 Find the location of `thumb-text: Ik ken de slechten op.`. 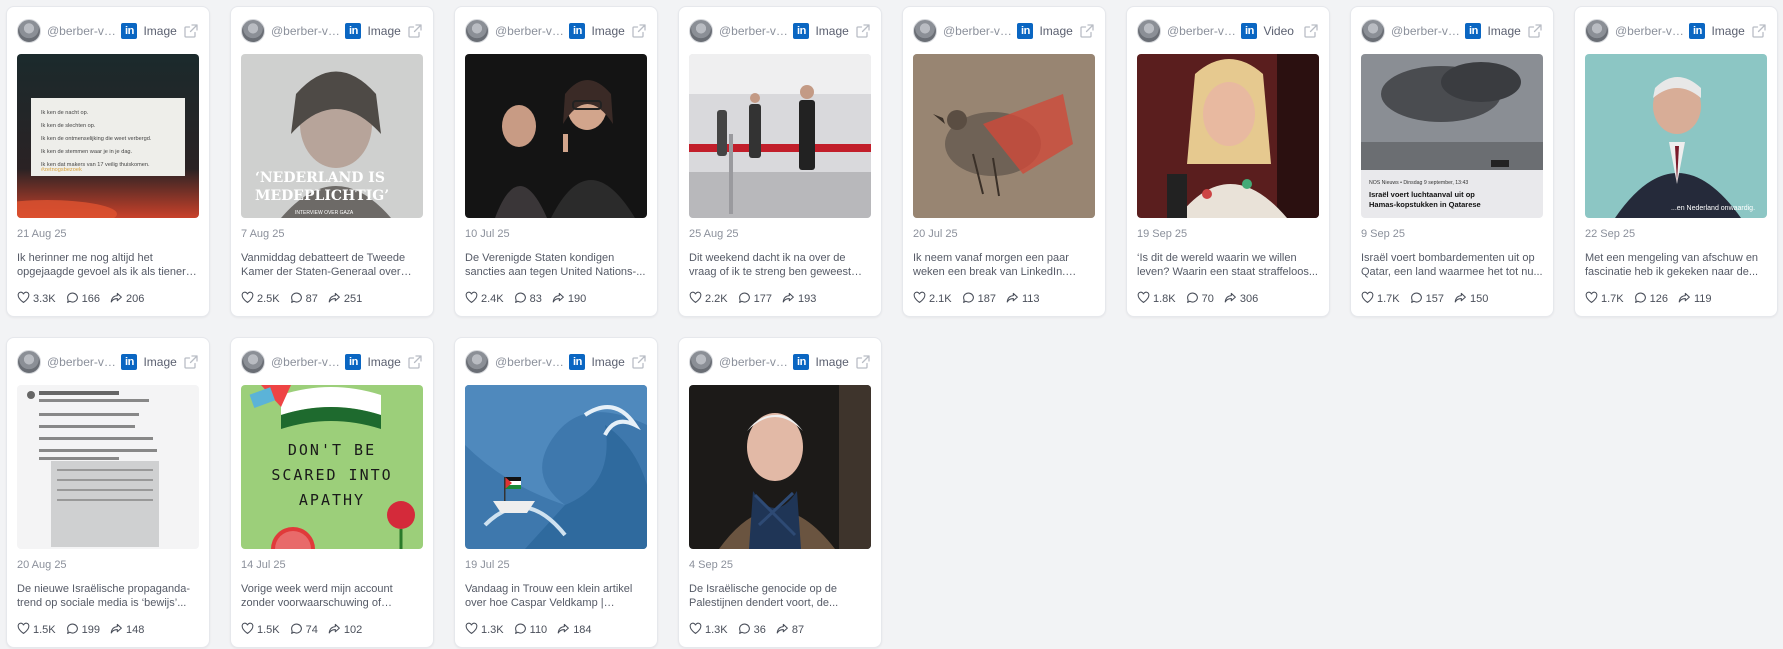

thumb-text: Ik ken de slechten op. is located at coordinates (68, 126).